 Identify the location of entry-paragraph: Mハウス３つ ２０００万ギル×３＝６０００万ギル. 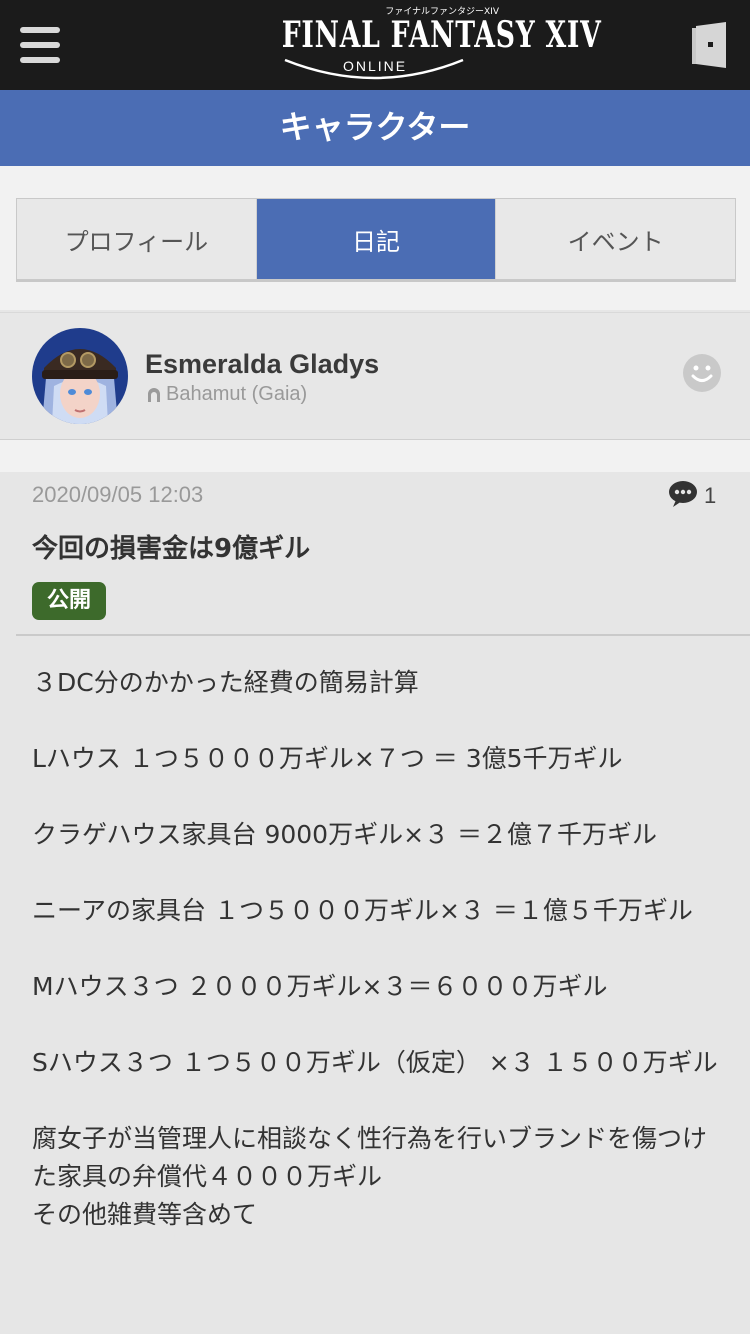
(320, 986).